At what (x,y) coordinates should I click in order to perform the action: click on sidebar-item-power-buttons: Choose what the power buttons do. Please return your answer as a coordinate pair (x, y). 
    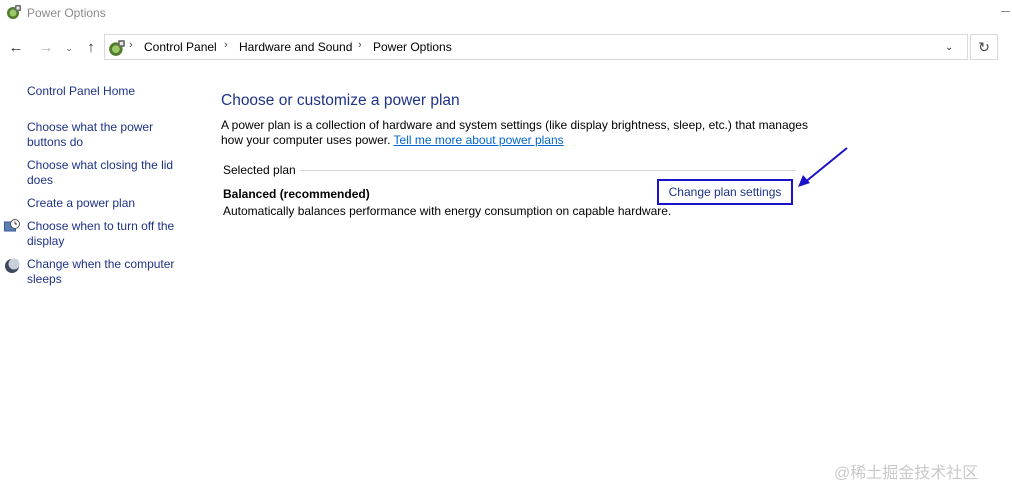
    Looking at the image, I should click on (109, 135).